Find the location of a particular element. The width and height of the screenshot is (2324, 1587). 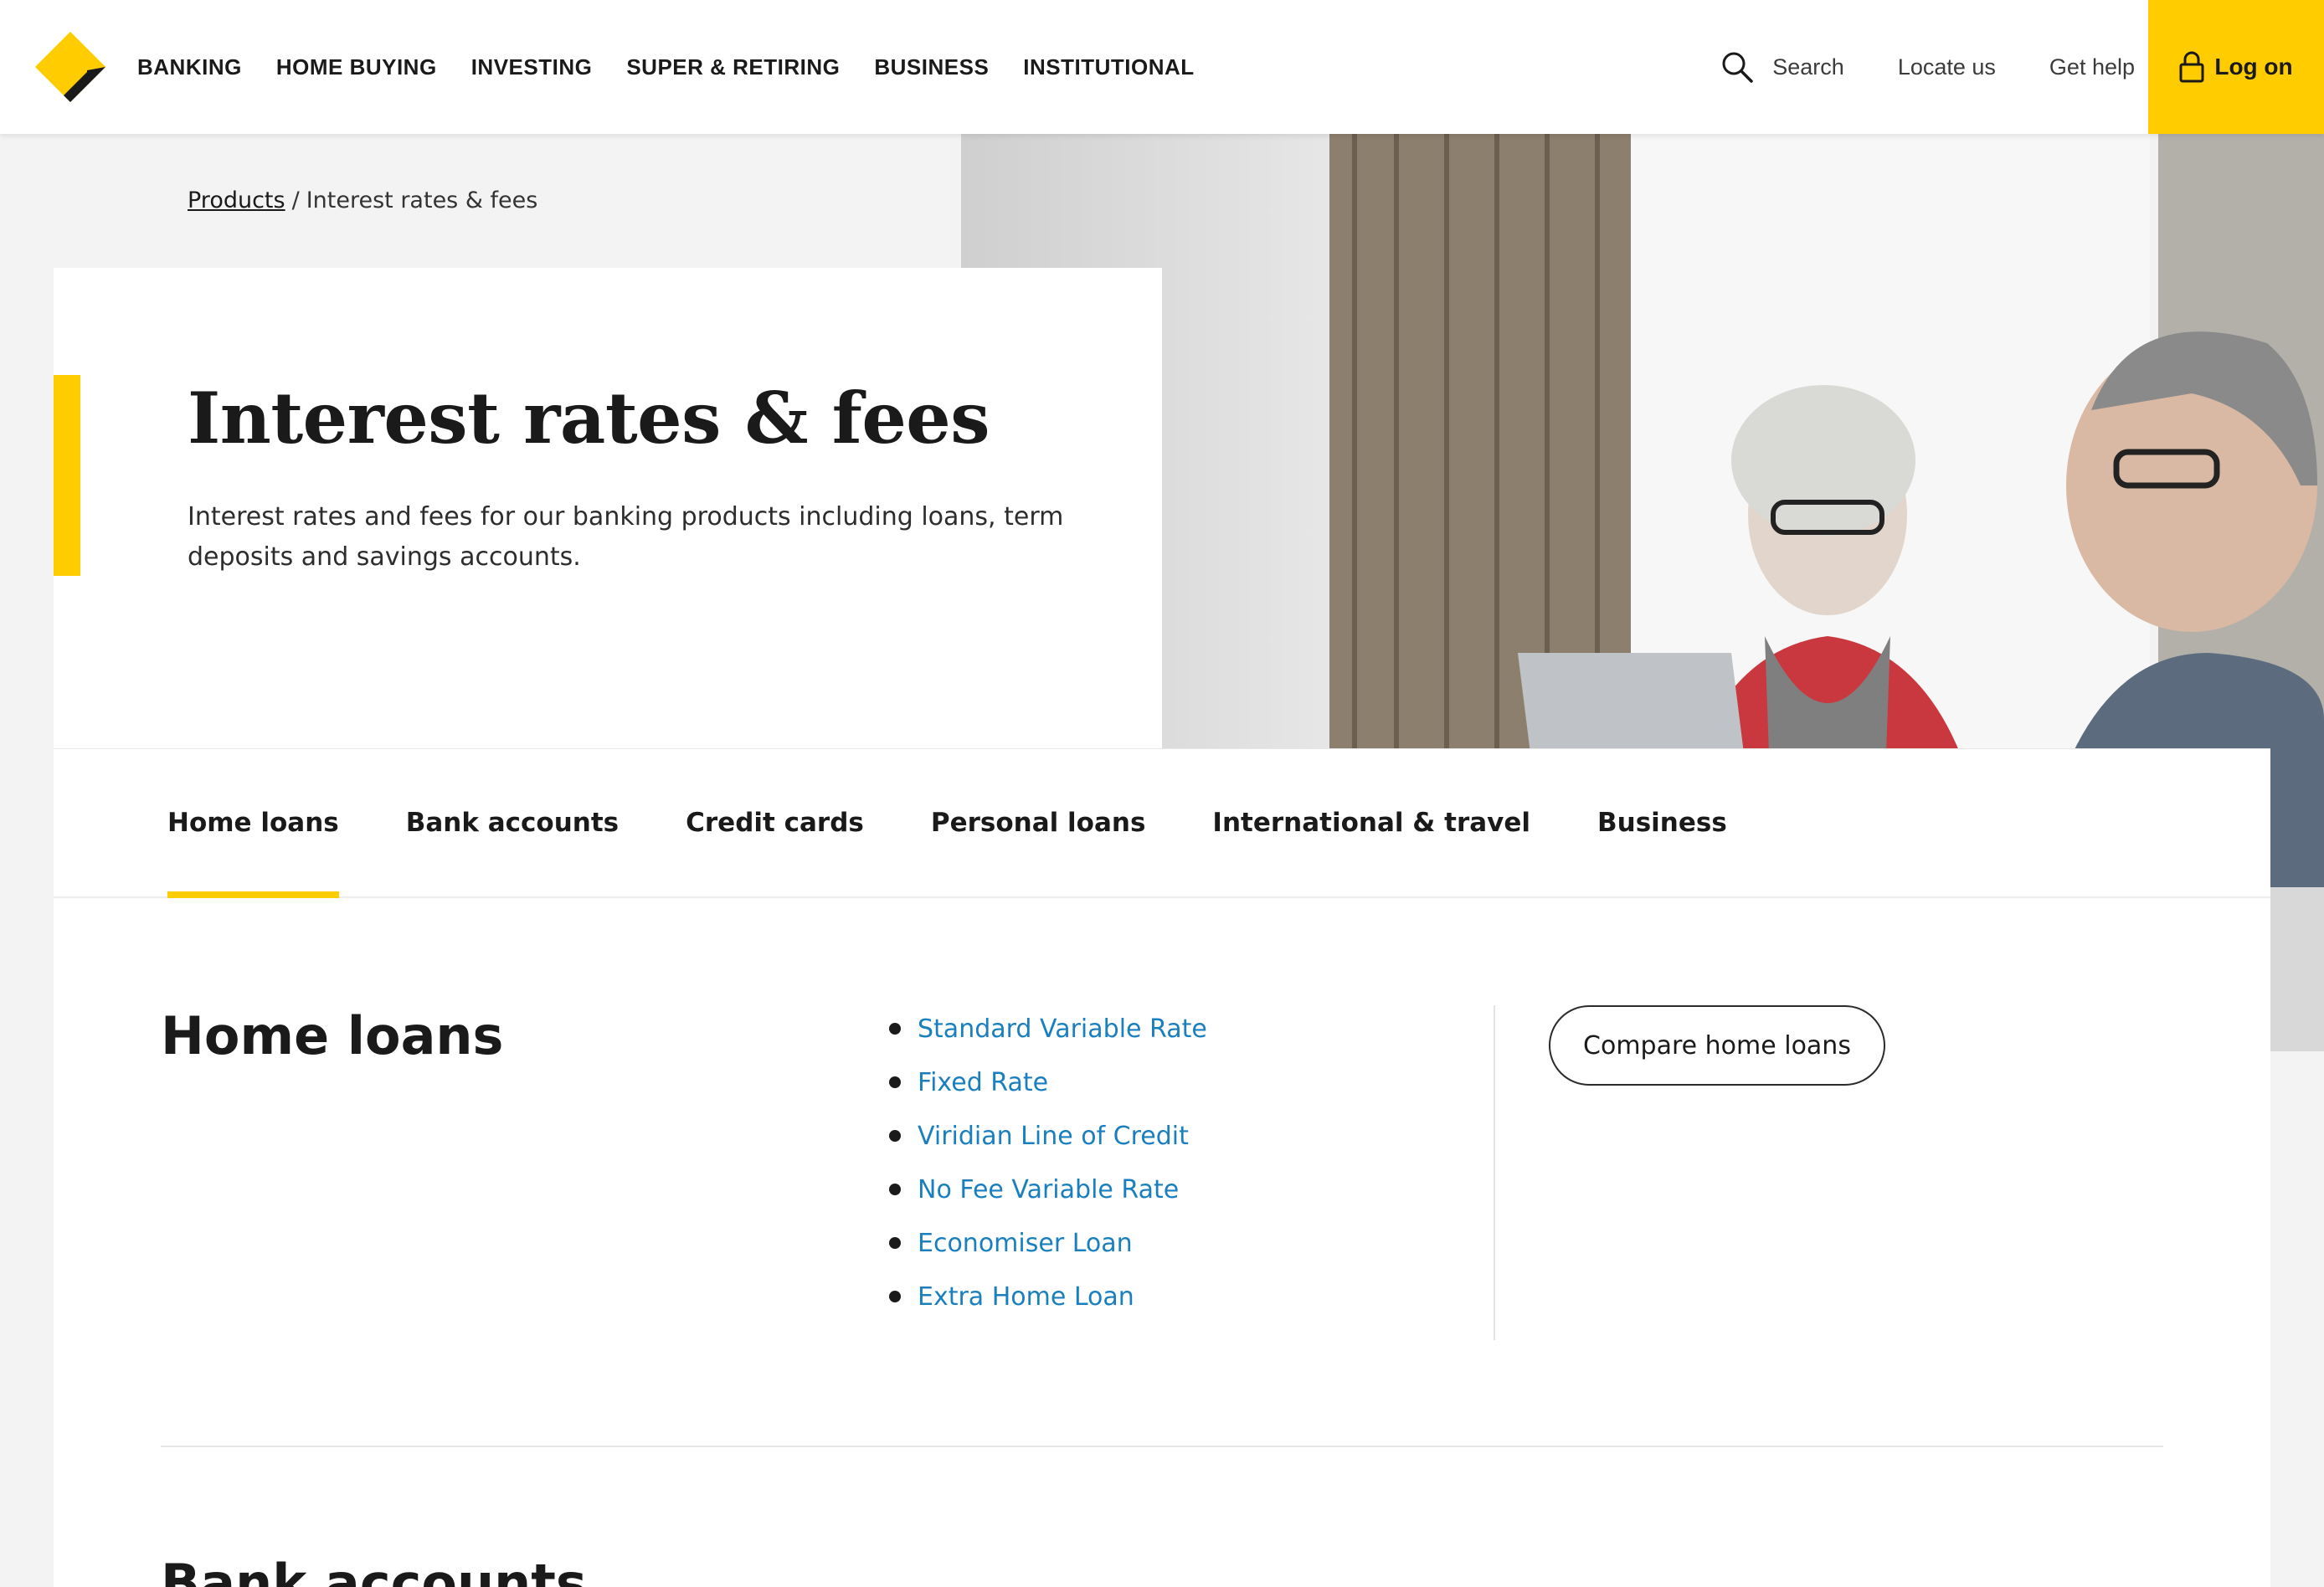

tab-international-travel: International & travel is located at coordinates (1371, 823).